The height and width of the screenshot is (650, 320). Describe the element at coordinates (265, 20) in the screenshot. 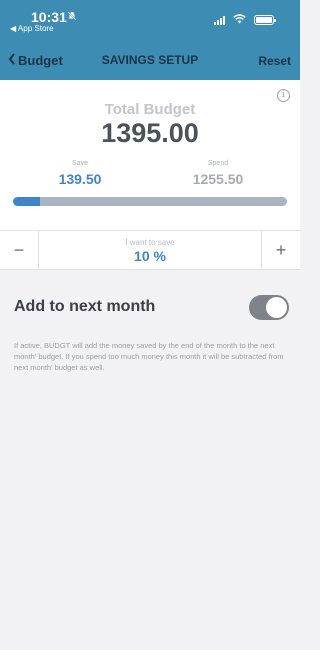

I see `battery-icon` at that location.